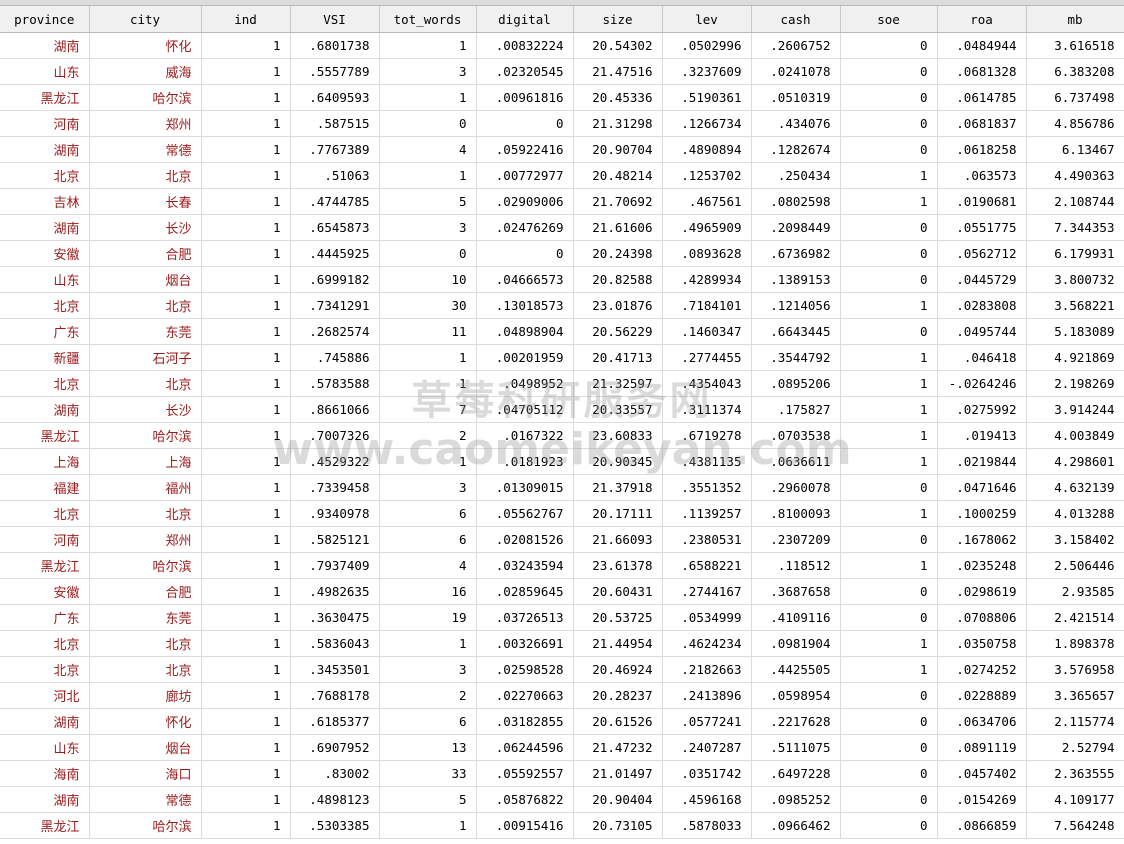 The width and height of the screenshot is (1124, 844). I want to click on cell-lev: .0534999, so click(707, 617).